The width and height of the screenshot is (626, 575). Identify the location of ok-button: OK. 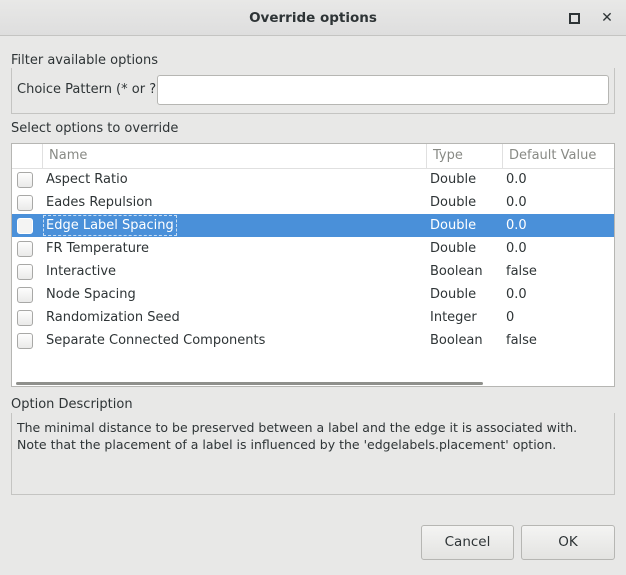
(568, 542).